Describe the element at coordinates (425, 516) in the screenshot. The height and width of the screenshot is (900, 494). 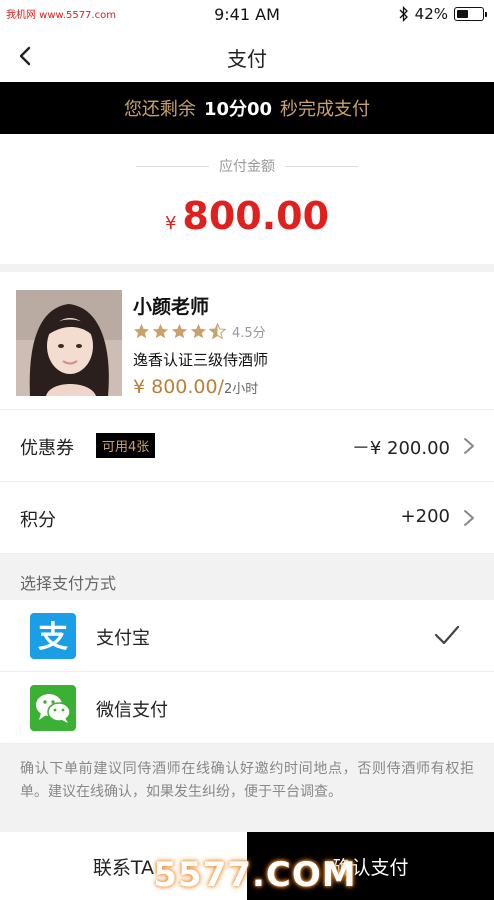
I see `points-value: +200` at that location.